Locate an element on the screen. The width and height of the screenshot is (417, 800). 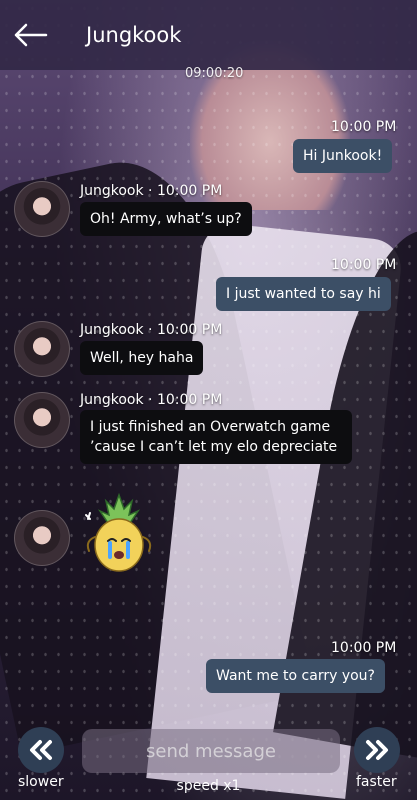
arrow-left-icon is located at coordinates (31, 35).